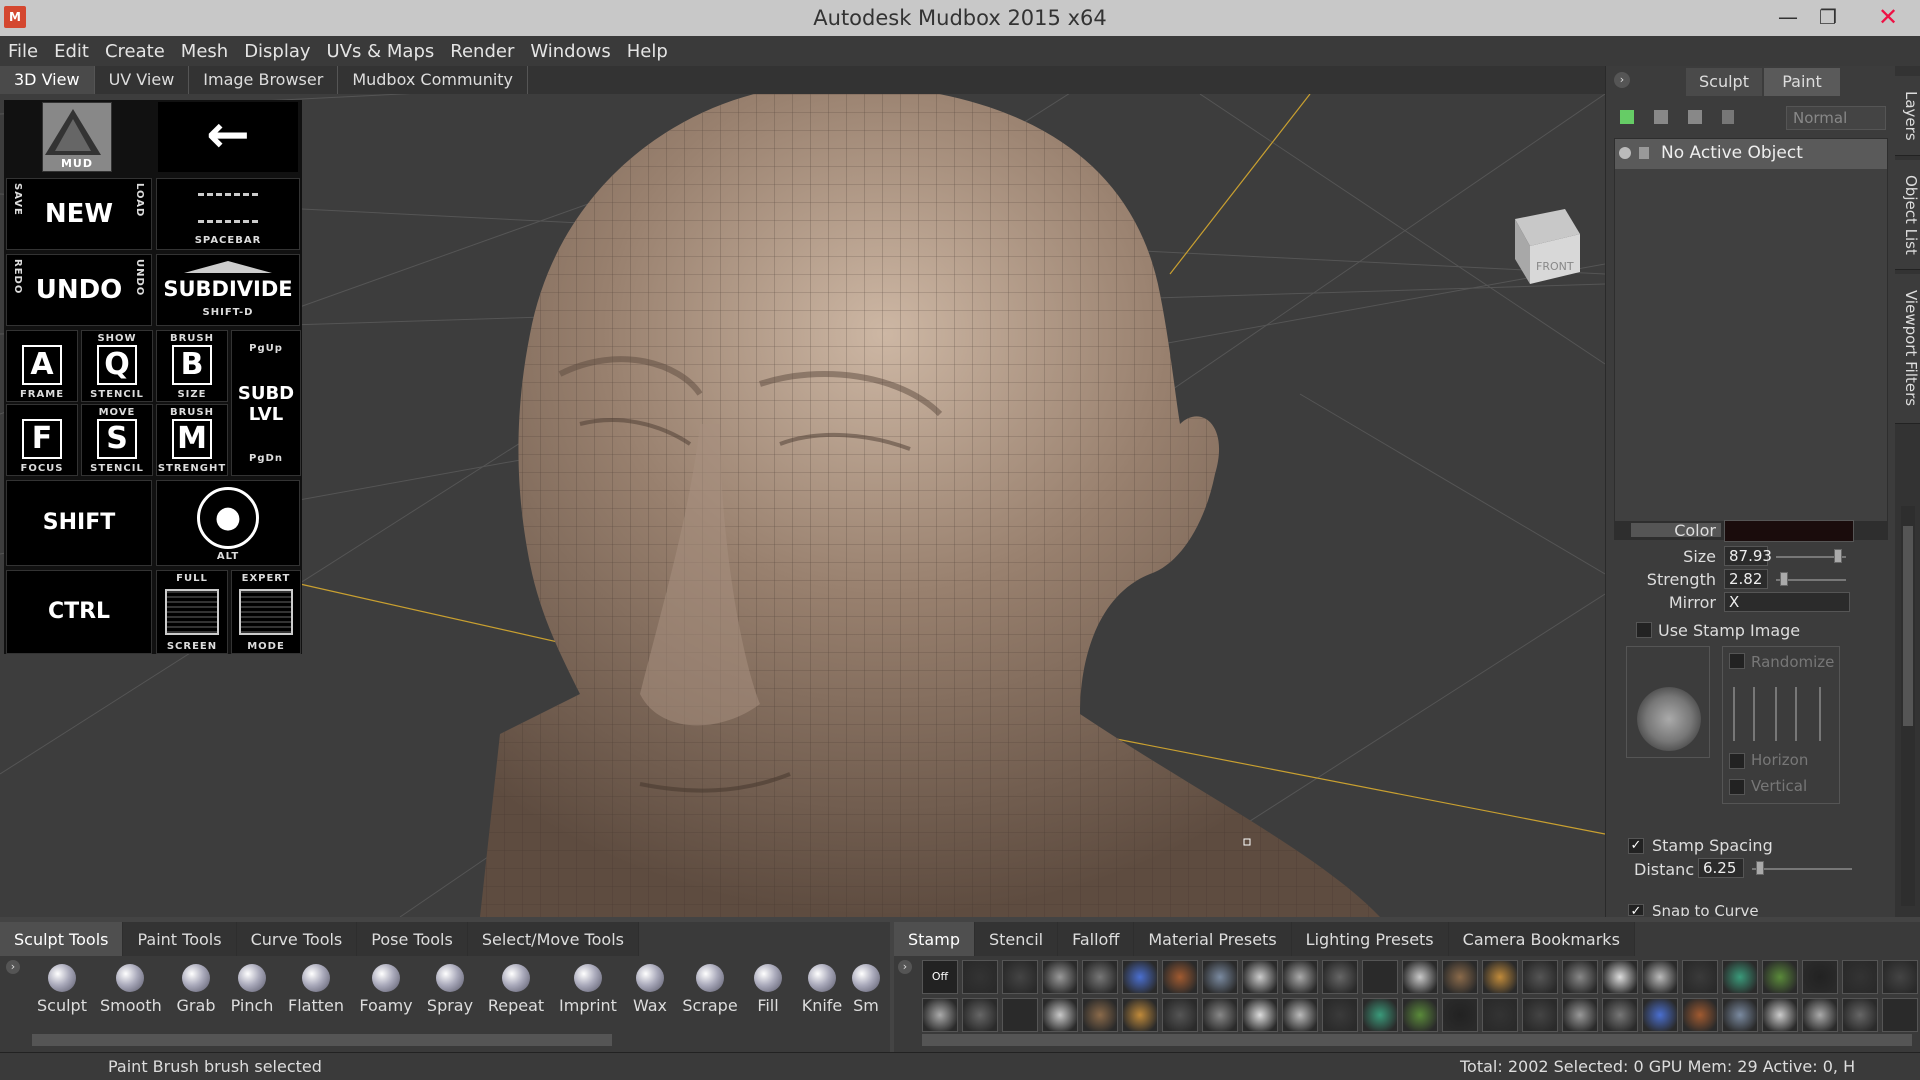 The width and height of the screenshot is (1920, 1080). Describe the element at coordinates (266, 403) in the screenshot. I see `subd-level-key: PgUp SUBD LVL PgDn` at that location.